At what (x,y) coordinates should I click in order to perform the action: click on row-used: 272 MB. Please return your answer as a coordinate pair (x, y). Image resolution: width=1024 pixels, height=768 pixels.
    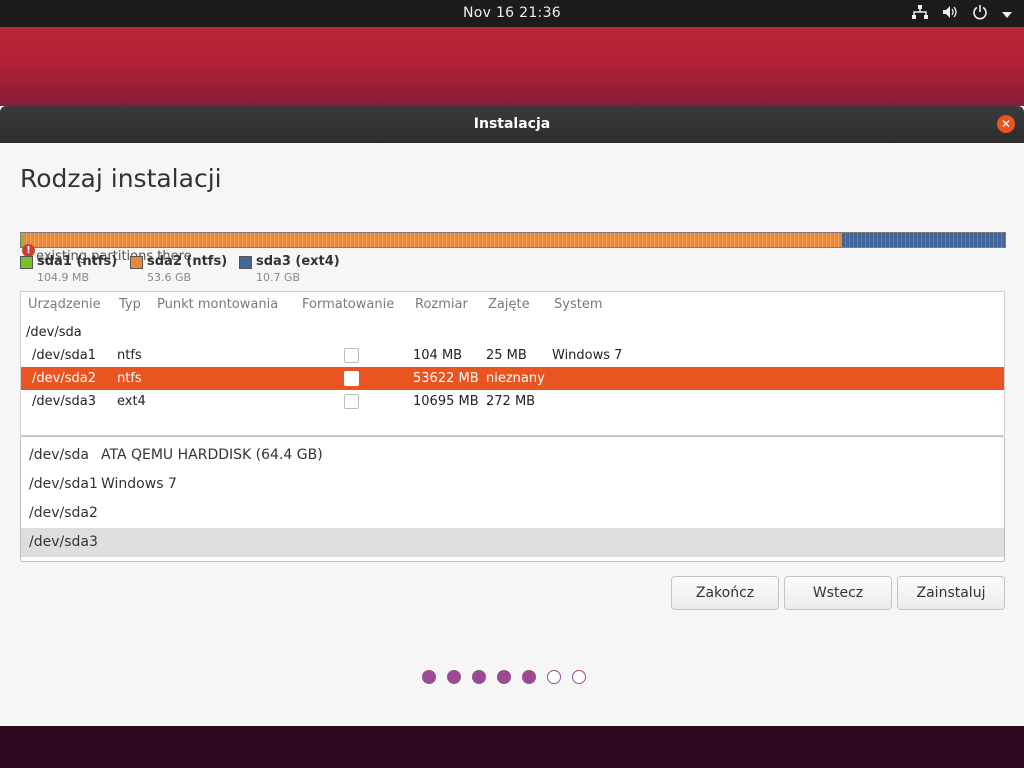
    Looking at the image, I should click on (511, 401).